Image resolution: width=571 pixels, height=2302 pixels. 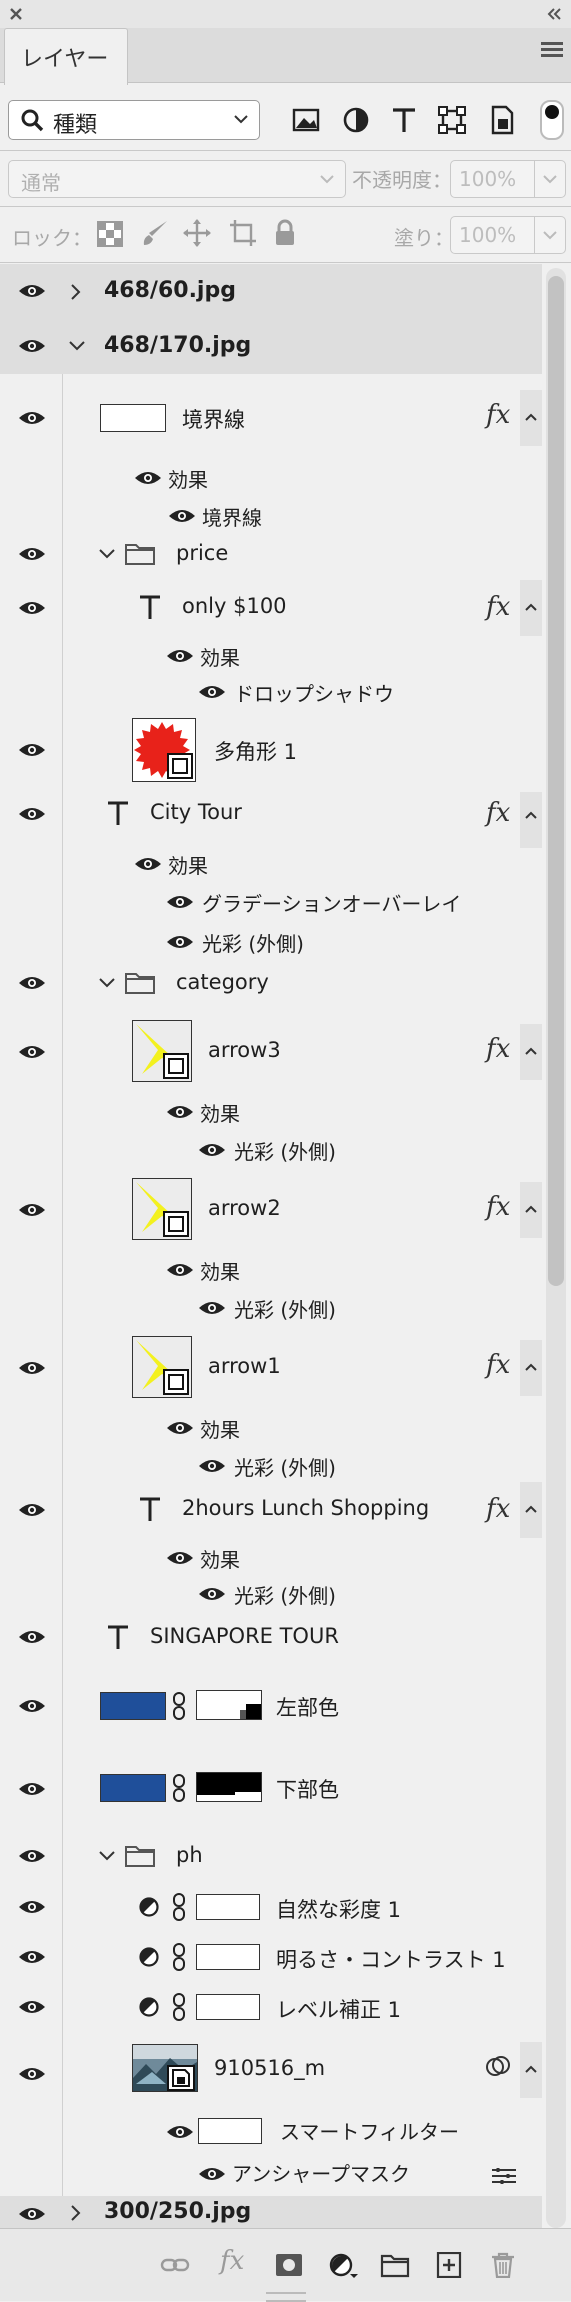 What do you see at coordinates (271, 1546) in the screenshot?
I see `layer-row: 2hours Lunch Shopping fx 効果 光彩 (外側)` at bounding box center [271, 1546].